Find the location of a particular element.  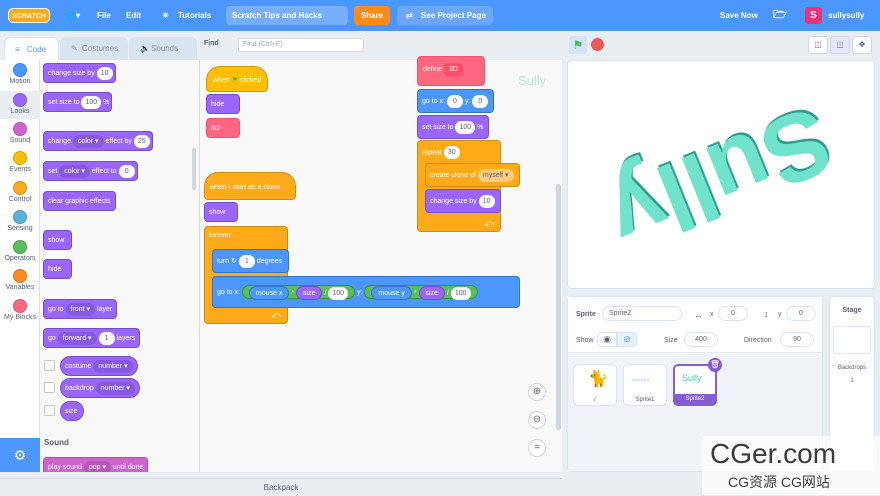

sprite-tile: 🐈 / is located at coordinates (595, 385).